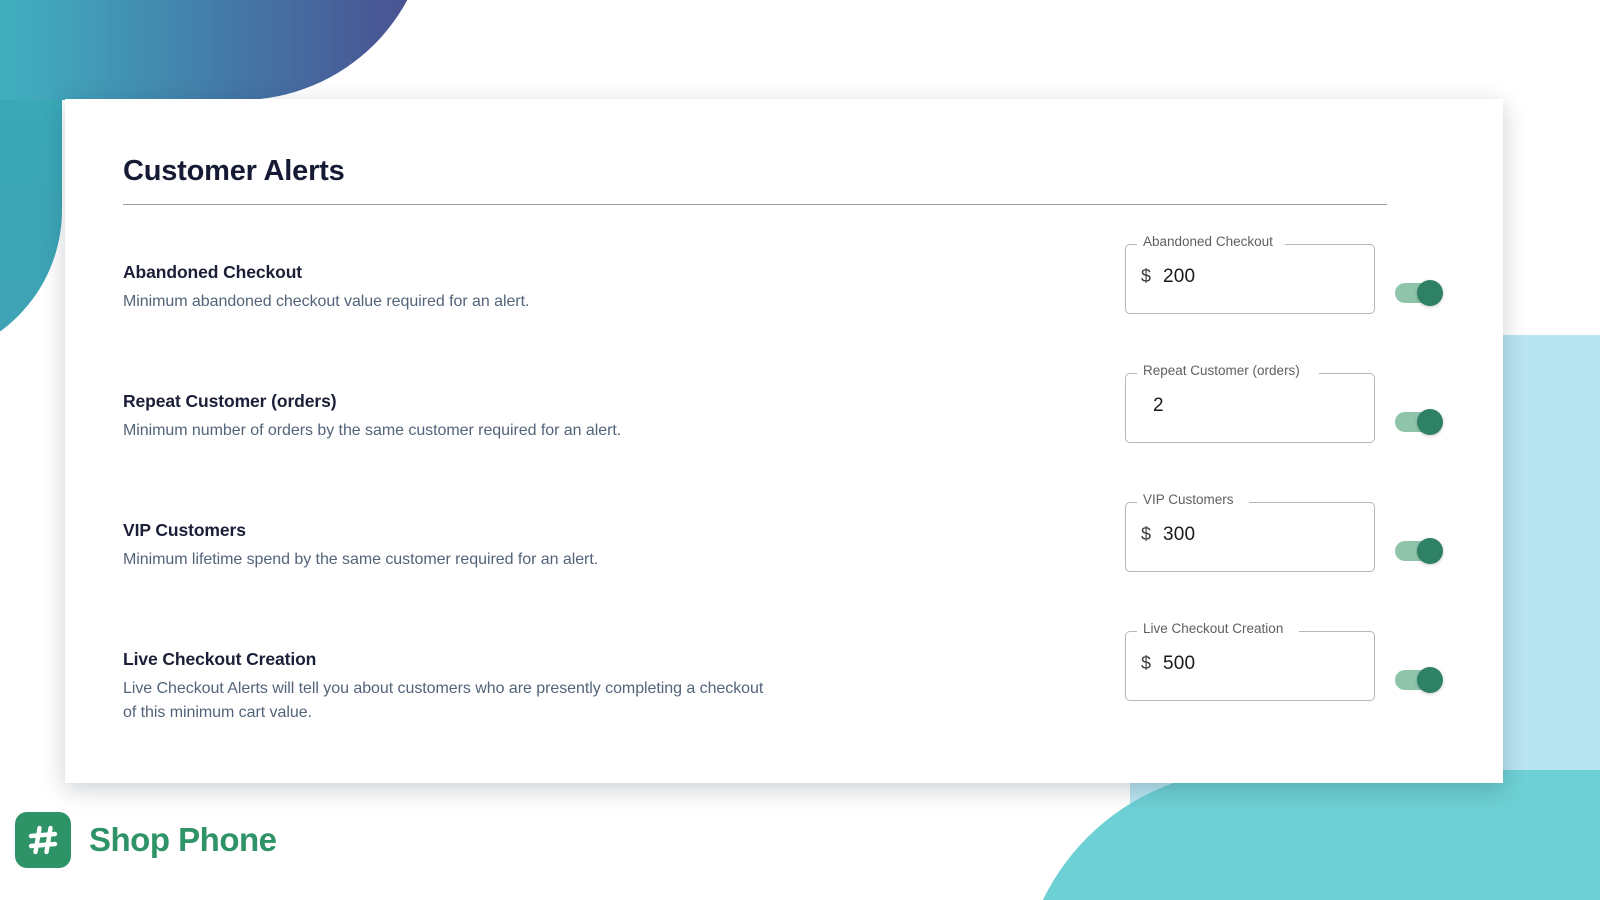  What do you see at coordinates (215, 50) in the screenshot?
I see `decorative-shape-topleft-gradient` at bounding box center [215, 50].